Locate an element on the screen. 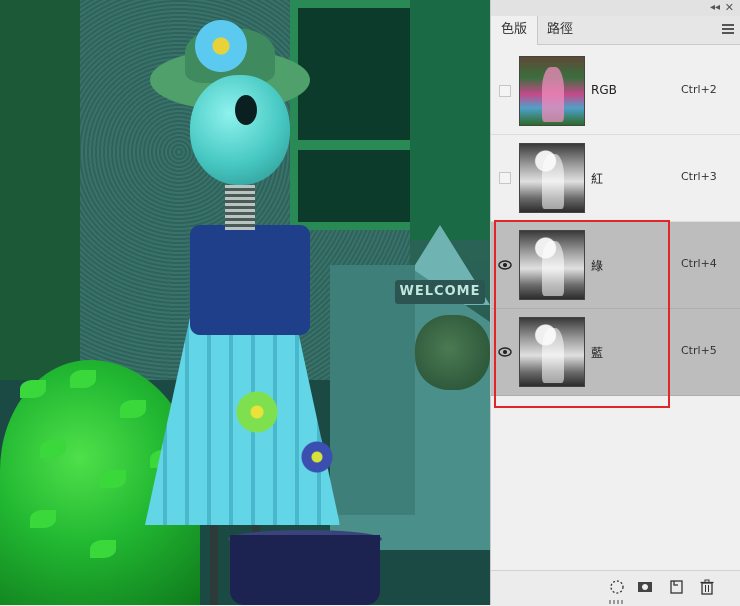  delete-channel-icon is located at coordinates (707, 587).